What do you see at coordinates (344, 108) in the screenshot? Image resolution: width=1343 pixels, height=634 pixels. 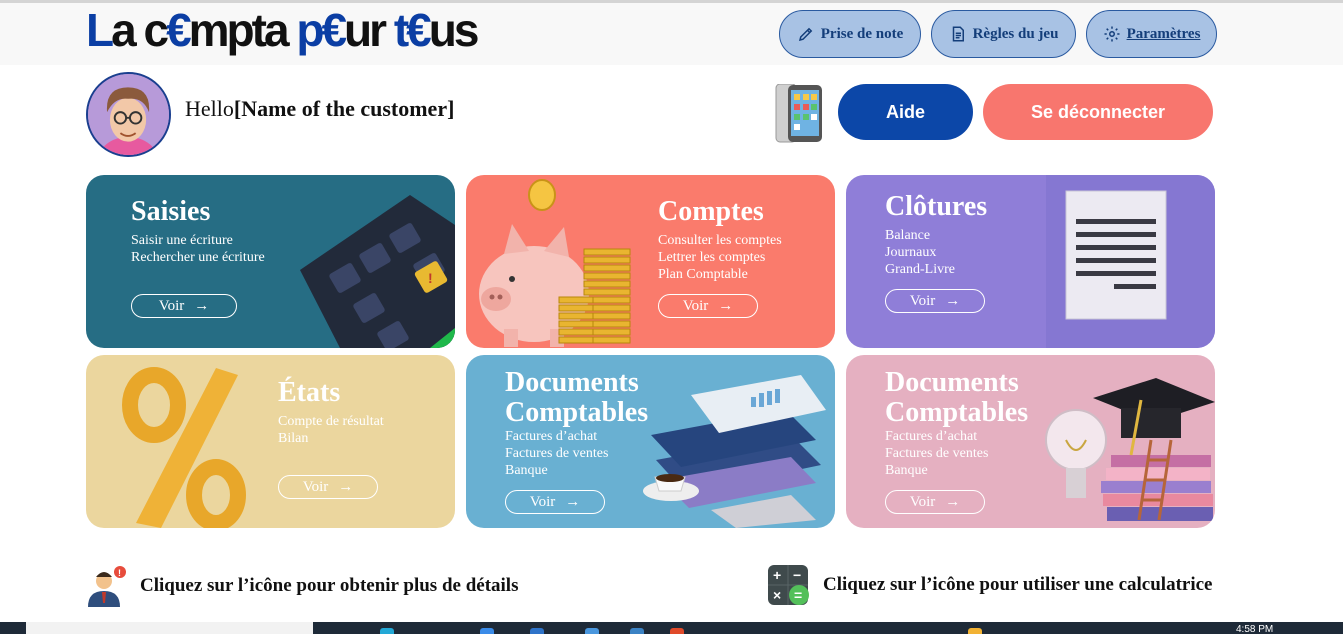 I see `customer-name: [Name of the customer]` at bounding box center [344, 108].